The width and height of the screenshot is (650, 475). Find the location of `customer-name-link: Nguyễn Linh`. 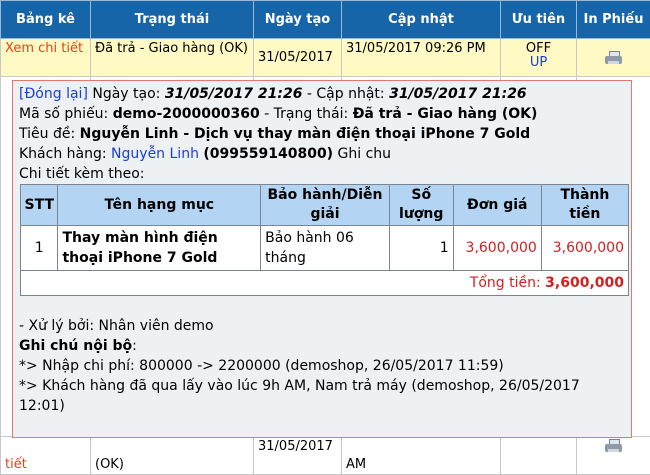

customer-name-link: Nguyễn Linh is located at coordinates (155, 154).